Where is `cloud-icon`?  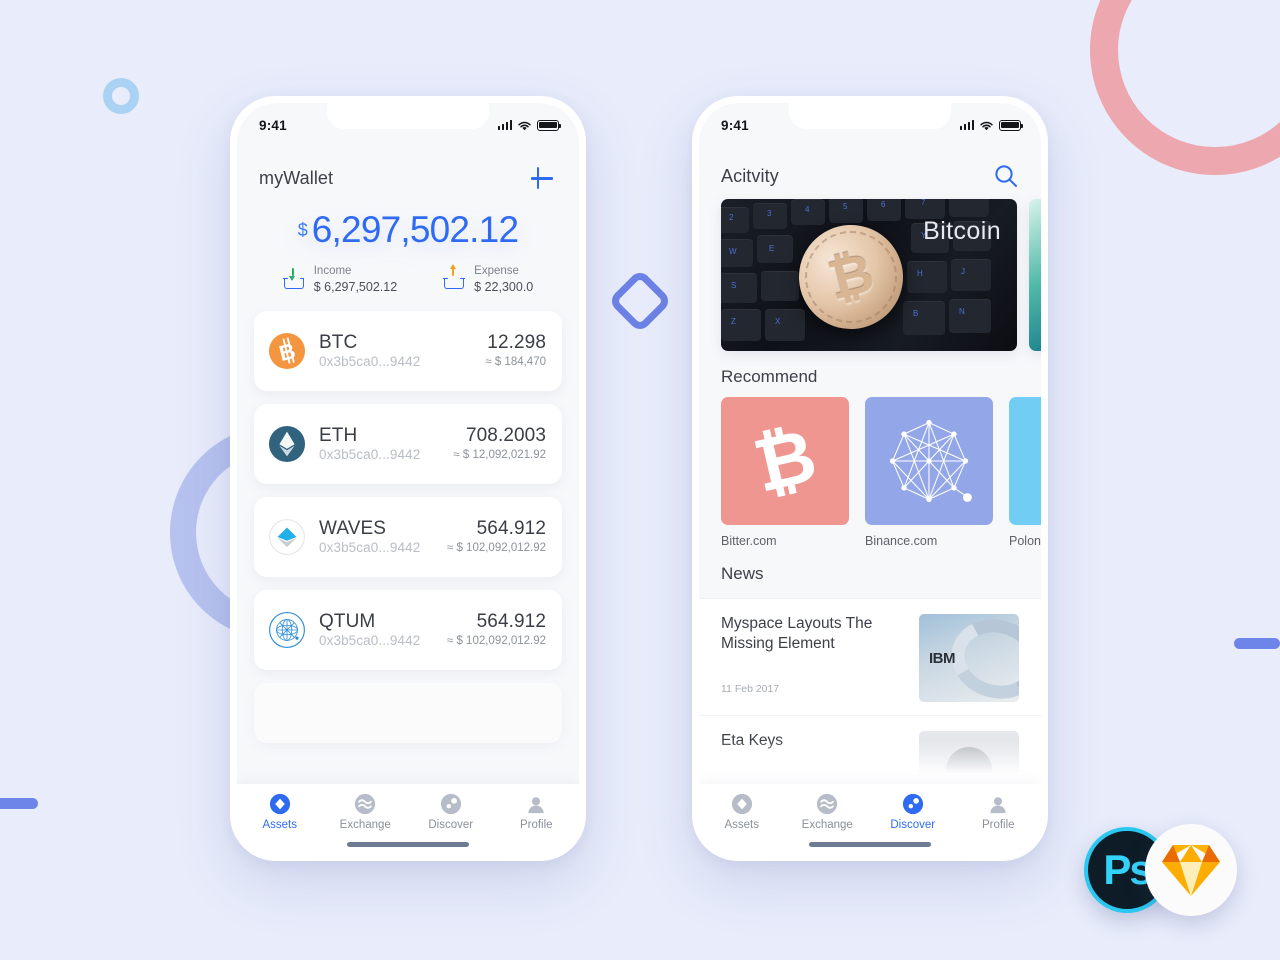
cloud-icon is located at coordinates (1039, 461).